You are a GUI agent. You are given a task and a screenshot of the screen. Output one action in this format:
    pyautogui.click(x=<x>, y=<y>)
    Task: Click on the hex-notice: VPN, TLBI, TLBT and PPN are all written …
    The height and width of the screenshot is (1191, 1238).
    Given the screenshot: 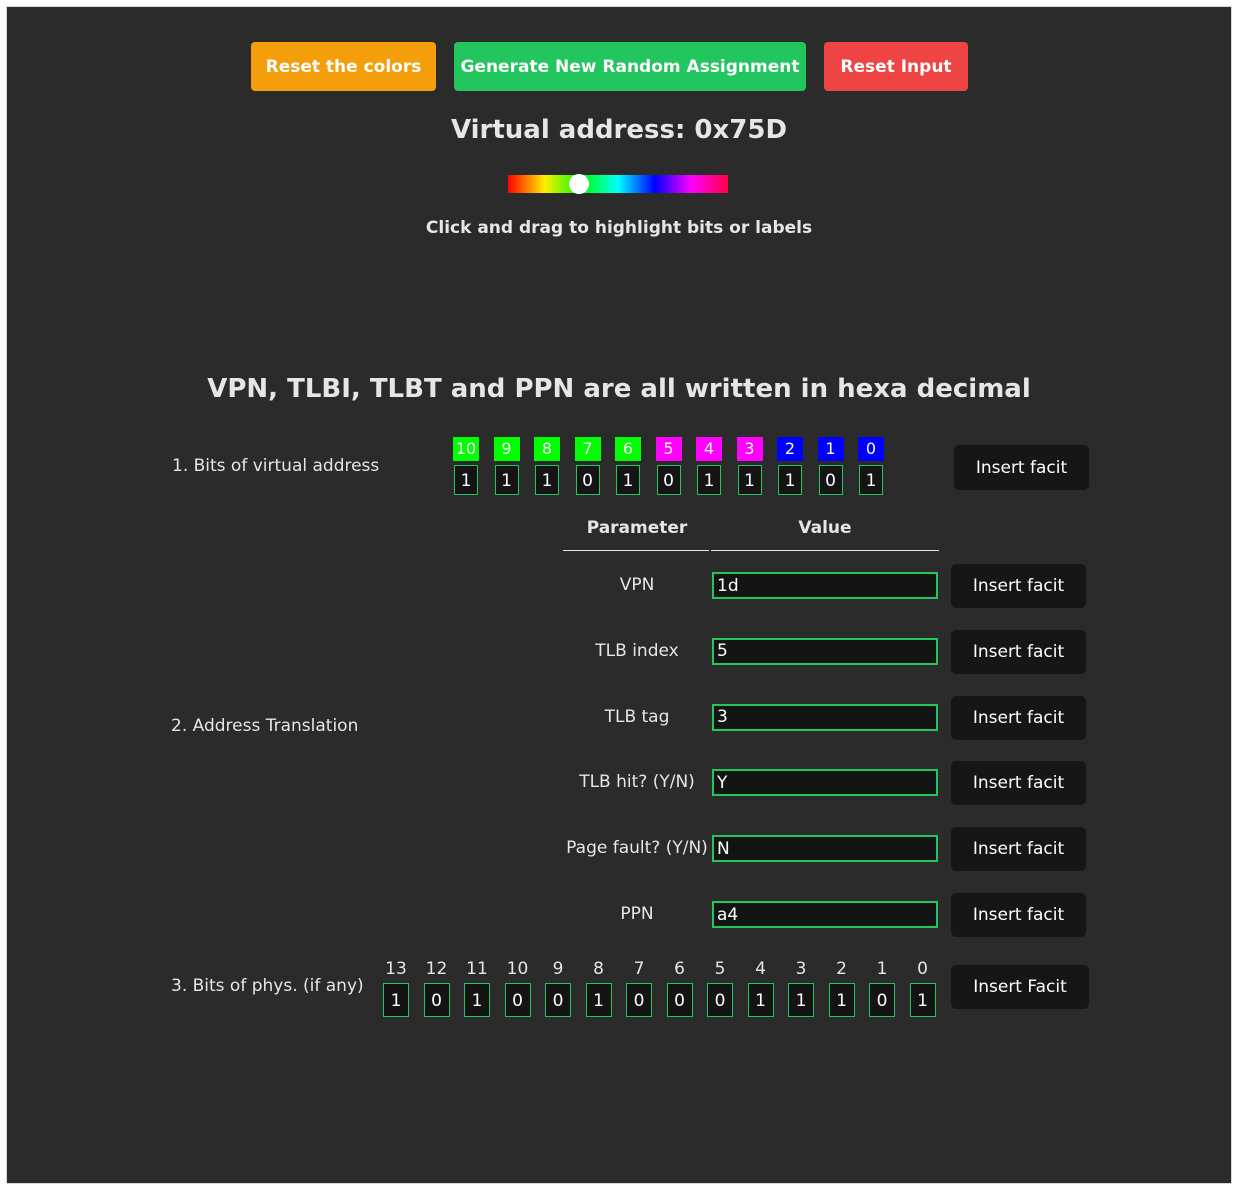 What is the action you would take?
    pyautogui.click(x=619, y=389)
    